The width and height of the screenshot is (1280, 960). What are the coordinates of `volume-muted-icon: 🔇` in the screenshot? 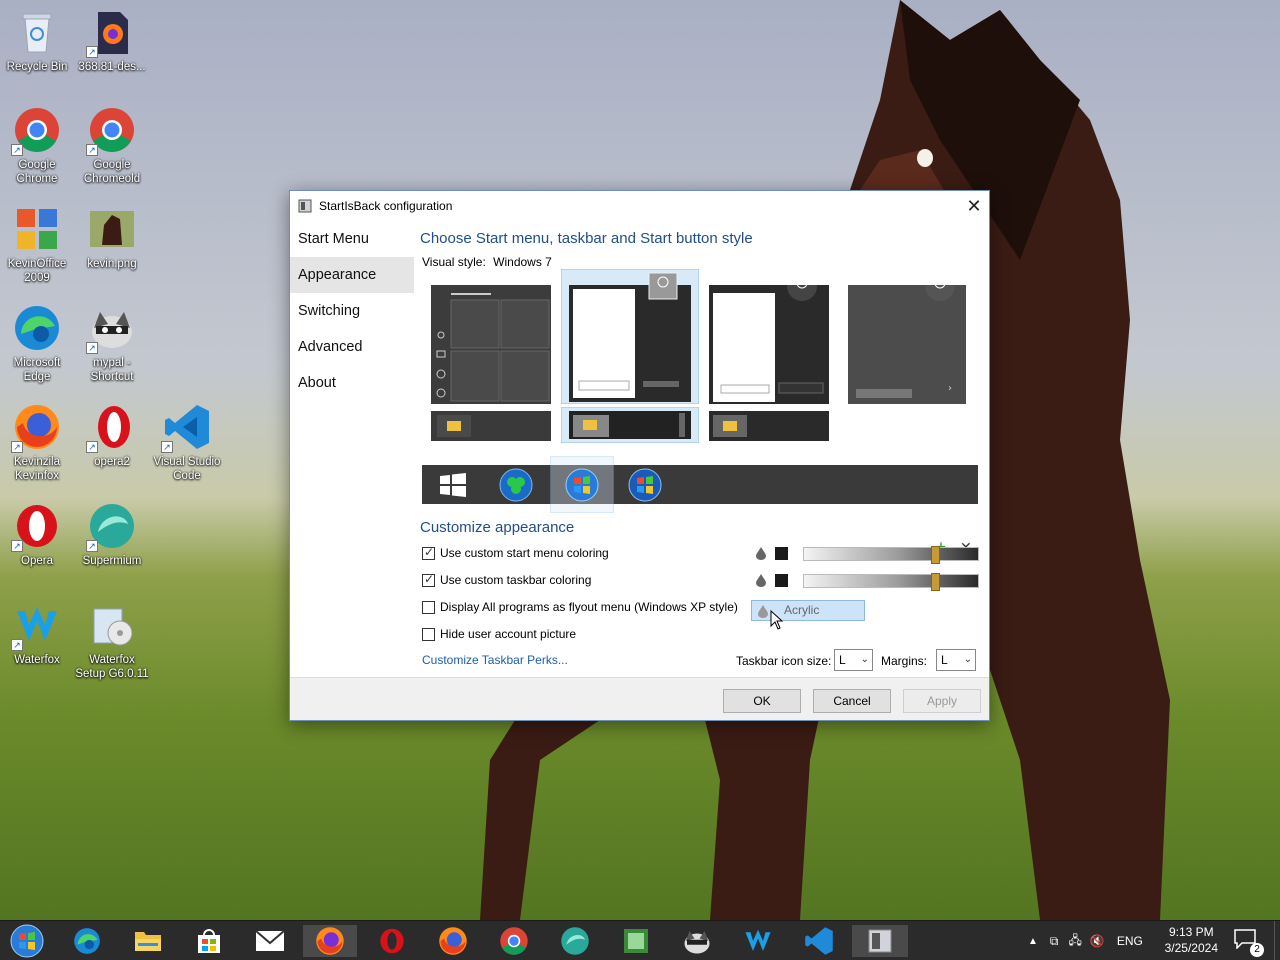 It's located at (1097, 941).